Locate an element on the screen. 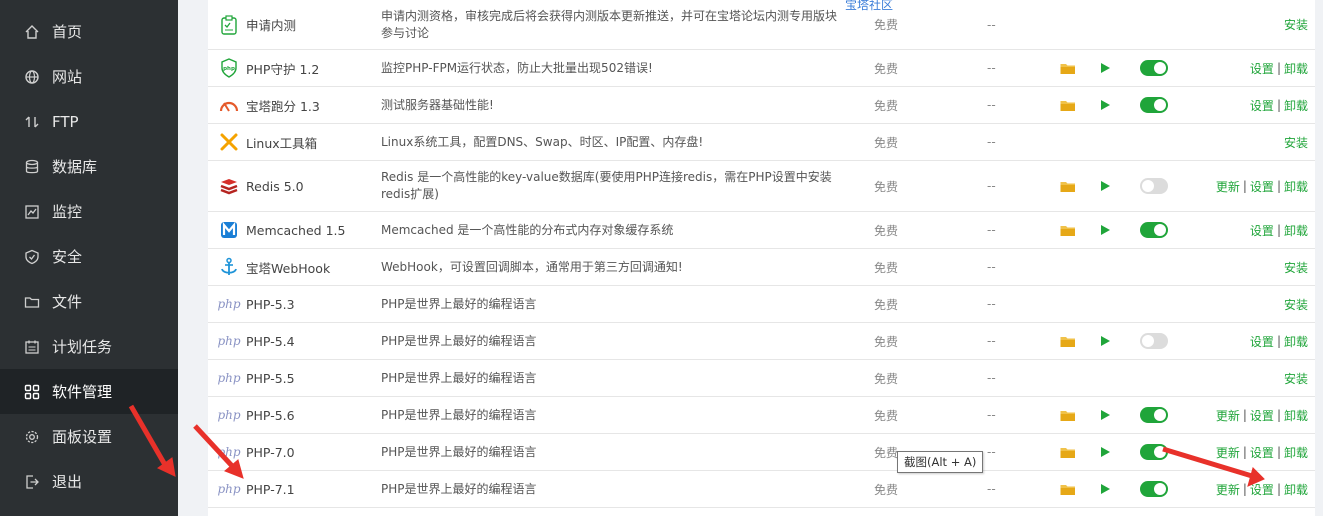 This screenshot has height=516, width=1323. sidebar-item-2: FTP is located at coordinates (89, 121).